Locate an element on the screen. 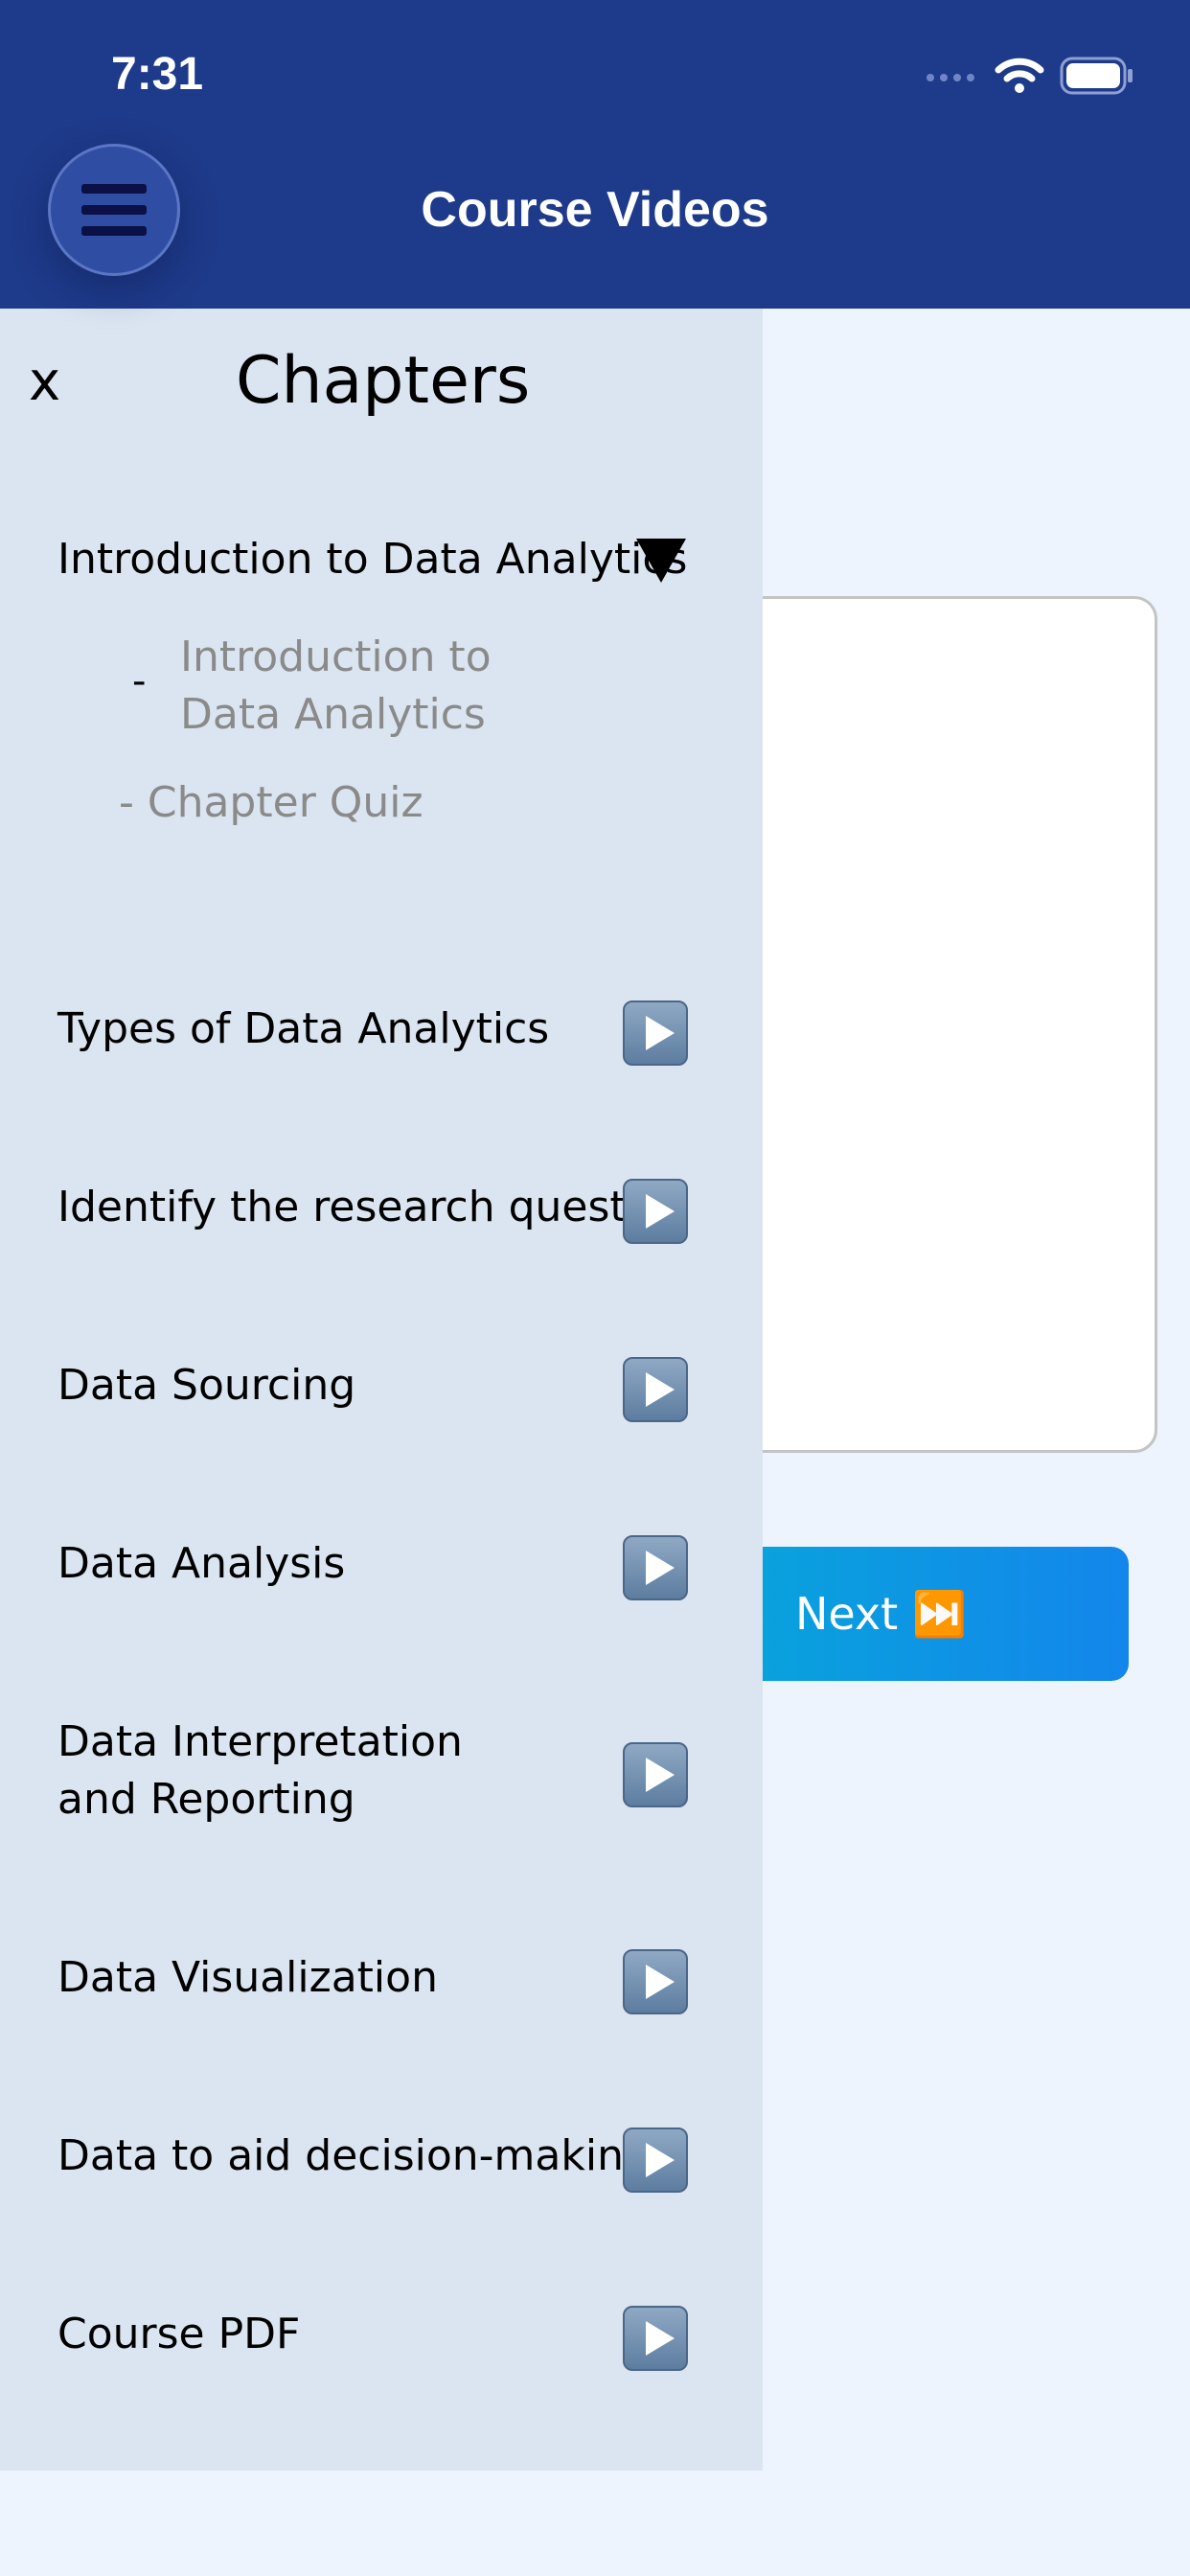 This screenshot has height=2576, width=1190. chapter-item-visualization: Data Visualization is located at coordinates (248, 1978).